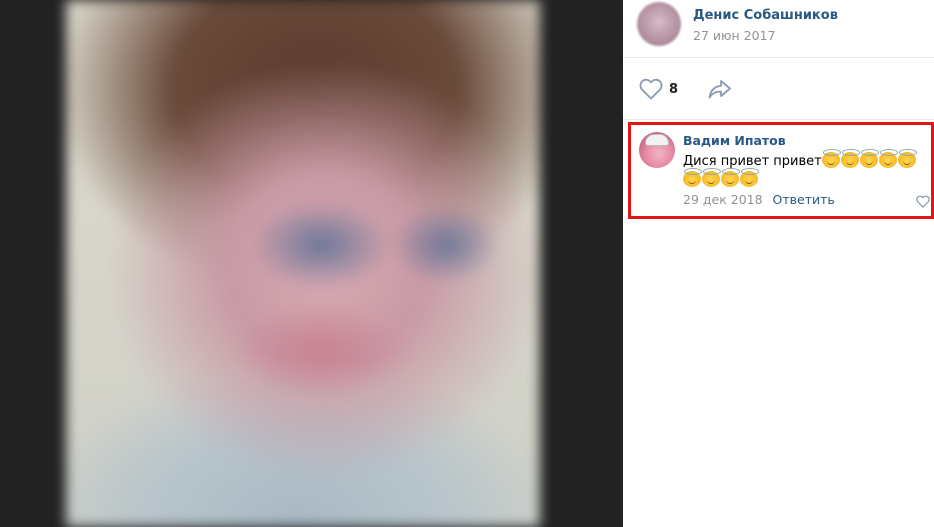 The height and width of the screenshot is (527, 934). What do you see at coordinates (778, 89) in the screenshot?
I see `post-actions: 8` at bounding box center [778, 89].